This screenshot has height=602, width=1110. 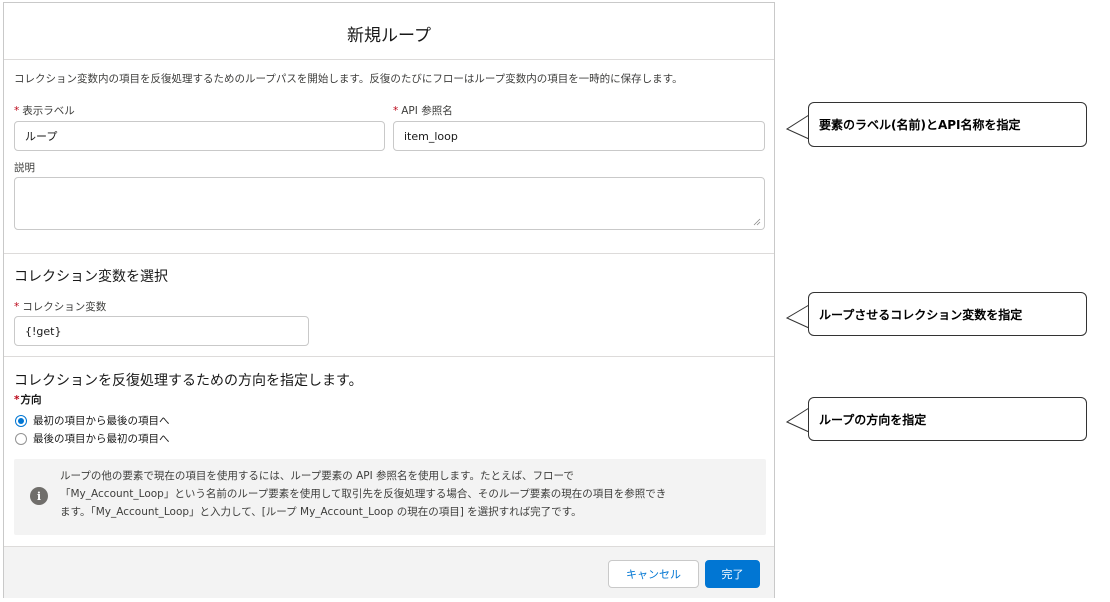 I want to click on label-input: ループ, so click(x=199, y=136).